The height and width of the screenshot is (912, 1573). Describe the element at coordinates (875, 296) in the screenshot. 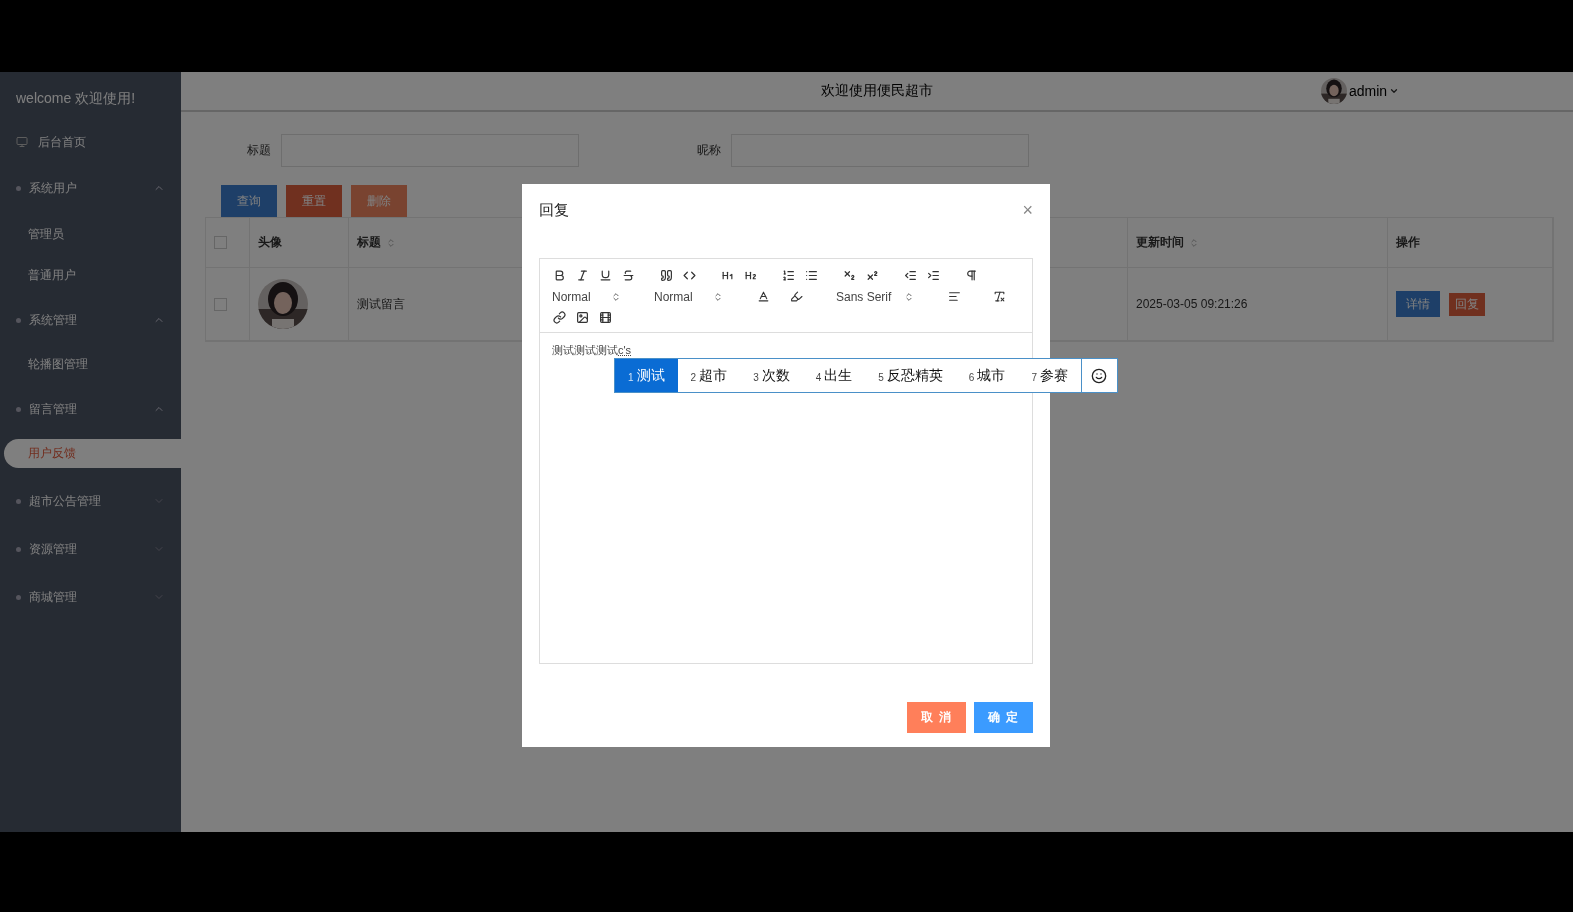

I see `format-dropdown: Sans Serif` at that location.